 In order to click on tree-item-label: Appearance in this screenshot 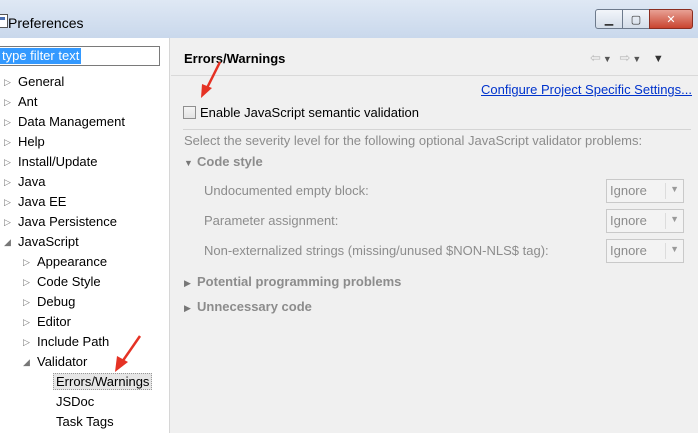, I will do `click(72, 261)`.